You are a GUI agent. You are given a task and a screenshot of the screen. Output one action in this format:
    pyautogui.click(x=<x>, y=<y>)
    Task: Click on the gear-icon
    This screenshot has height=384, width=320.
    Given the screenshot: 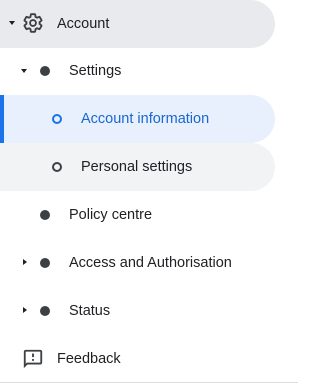 What is the action you would take?
    pyautogui.click(x=33, y=23)
    